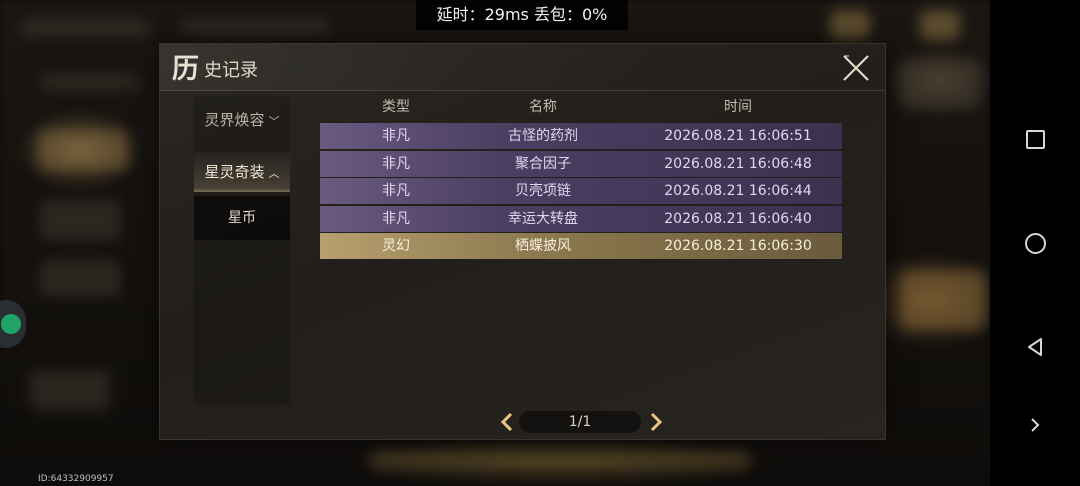  Describe the element at coordinates (738, 163) in the screenshot. I see `row-time: 2026.08.21 16:06:48` at that location.